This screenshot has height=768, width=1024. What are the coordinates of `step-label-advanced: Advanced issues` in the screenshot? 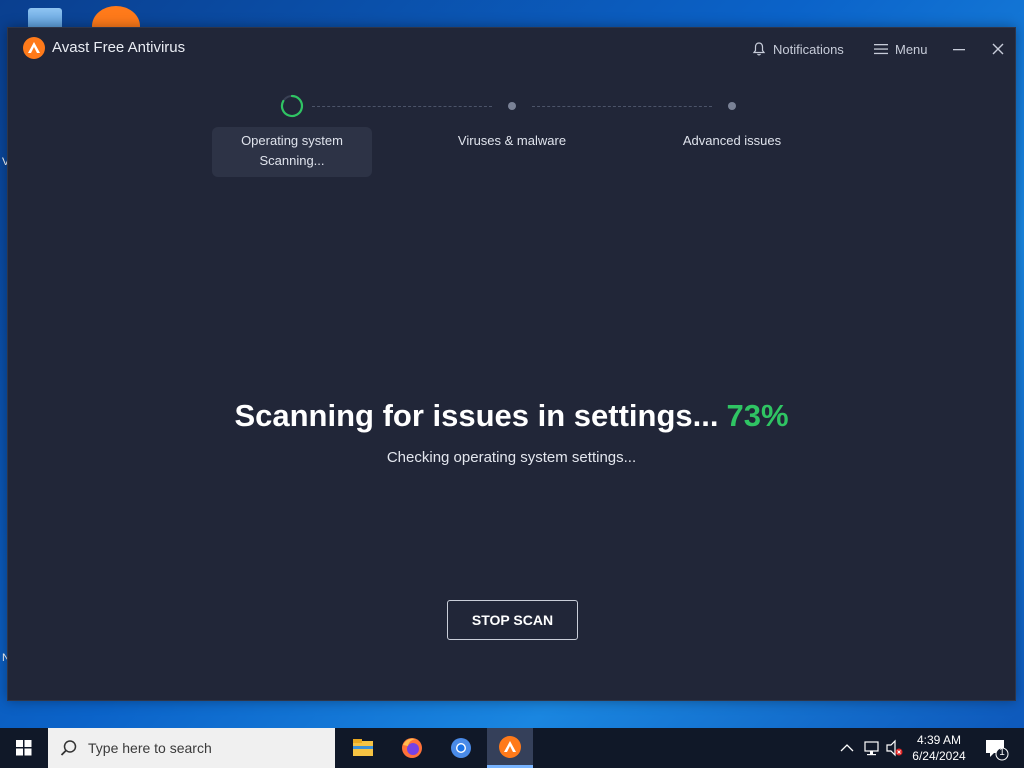 It's located at (732, 140).